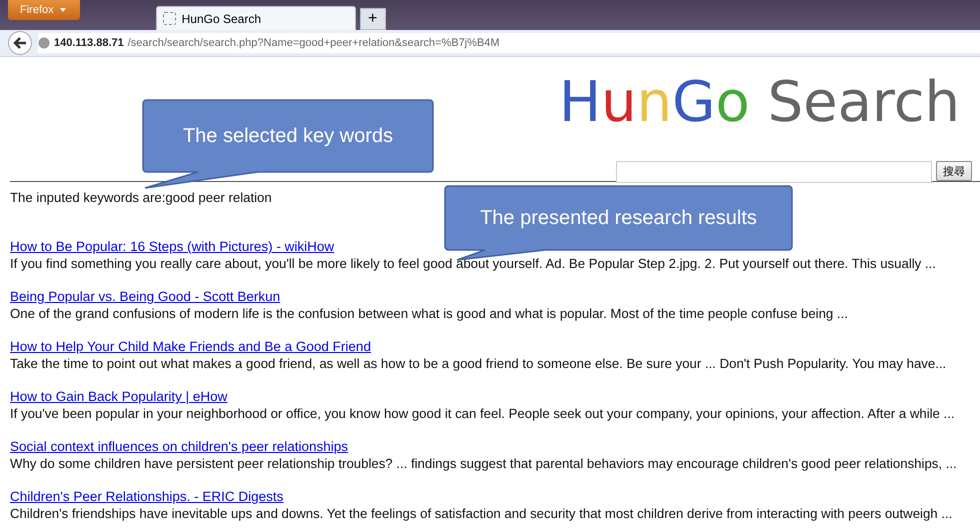  I want to click on new-tab-button: +, so click(373, 19).